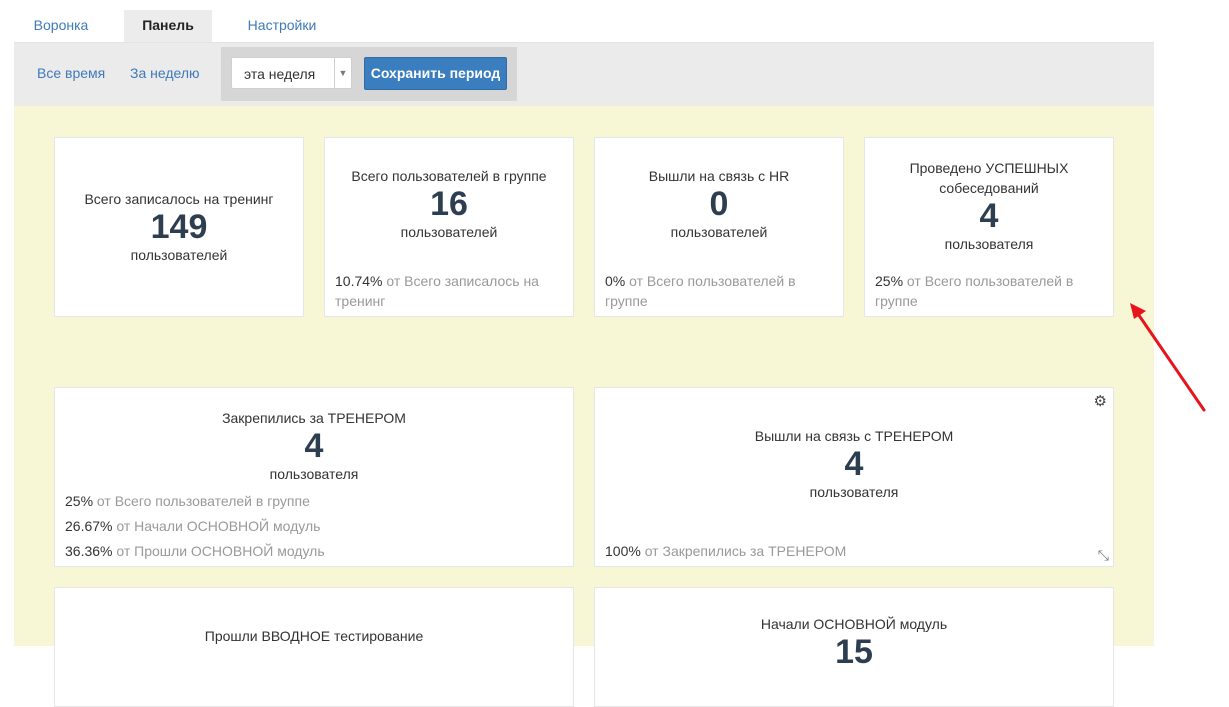 The height and width of the screenshot is (707, 1229). I want to click on card-footer-text: от Прошли ОСНОВНОЙ модуль, so click(218, 551).